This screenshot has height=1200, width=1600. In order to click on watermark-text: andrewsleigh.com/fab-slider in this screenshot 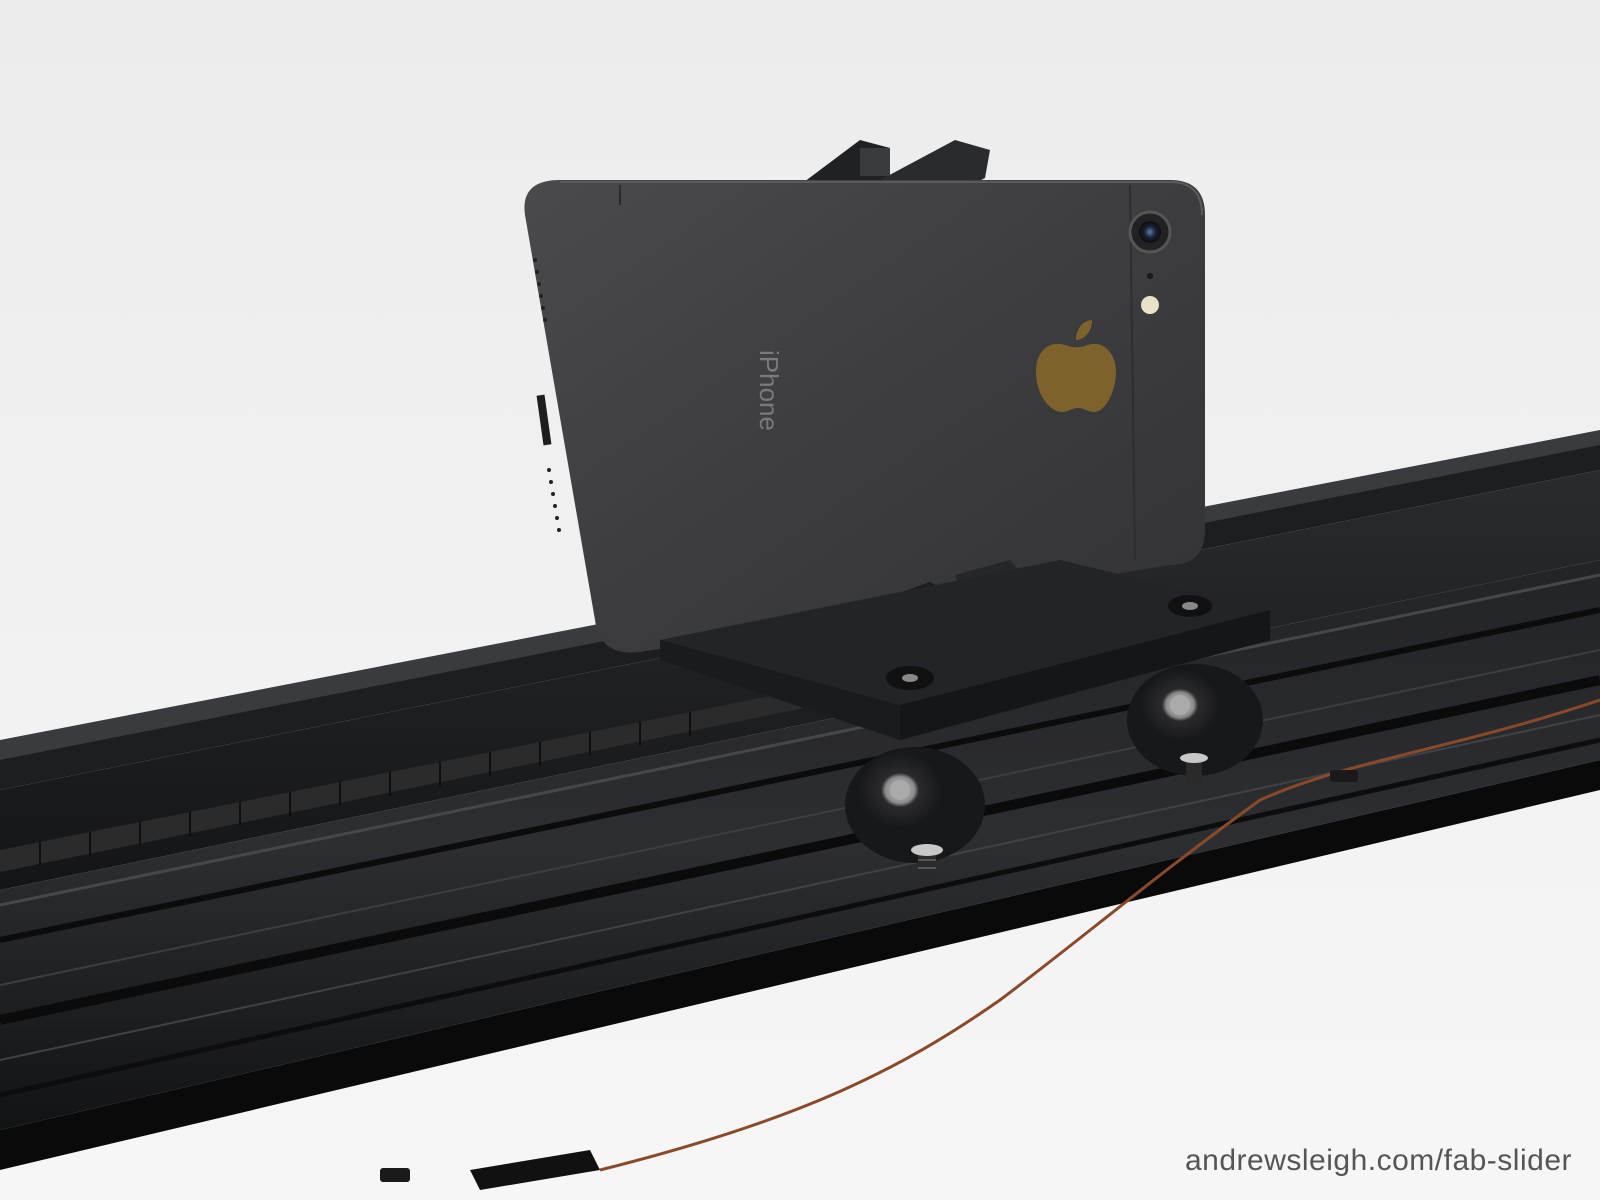, I will do `click(1378, 1160)`.